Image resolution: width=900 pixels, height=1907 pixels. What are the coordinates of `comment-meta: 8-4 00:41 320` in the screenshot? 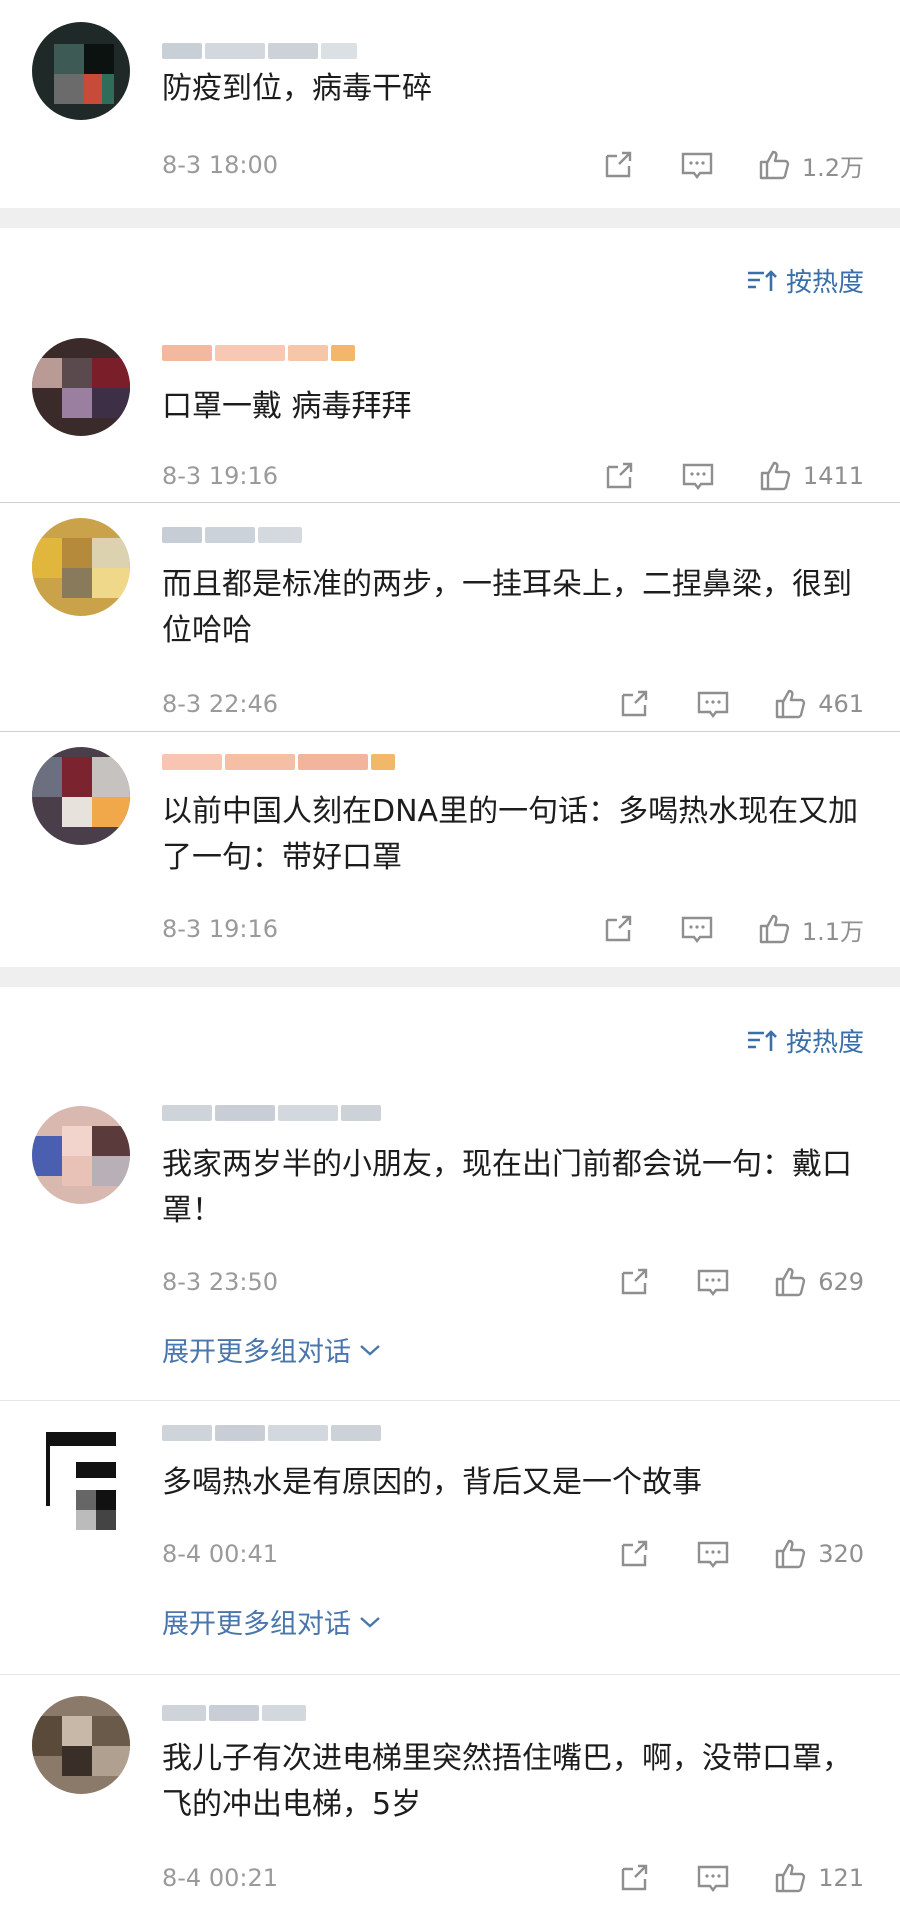 It's located at (513, 1554).